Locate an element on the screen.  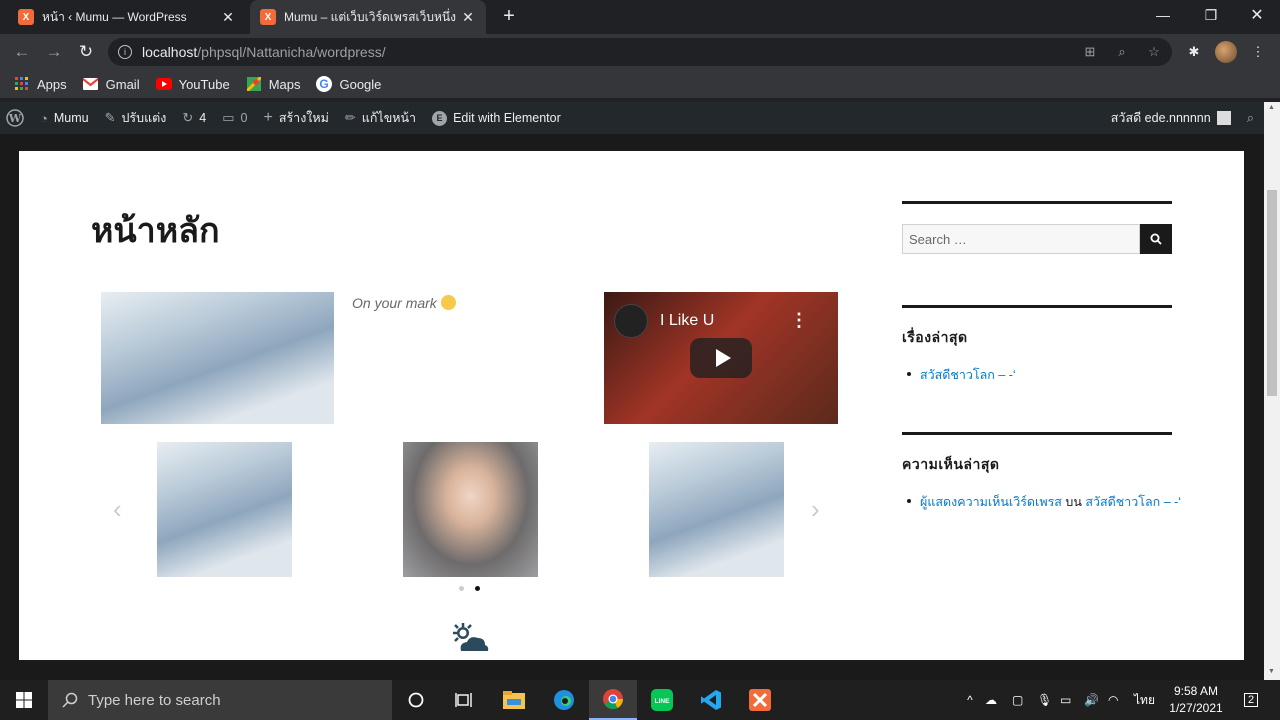
svg-text: W is located at coordinates (15, 118).